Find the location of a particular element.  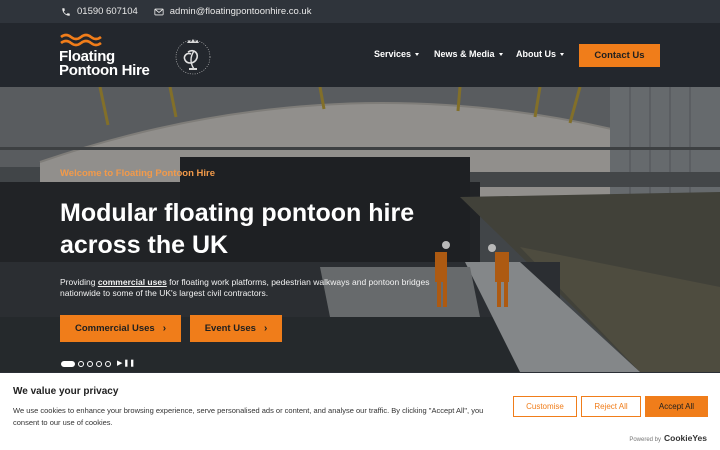

event-uses-button: Event Uses › is located at coordinates (236, 328).